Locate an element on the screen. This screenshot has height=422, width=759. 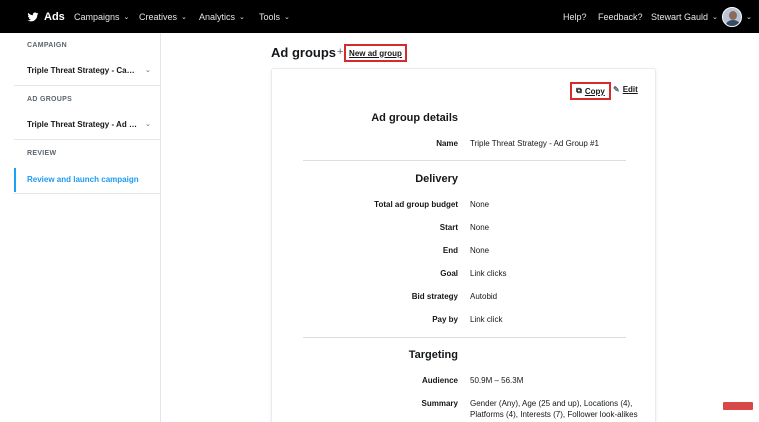
nav-analytics: Analytics ⌄ is located at coordinates (222, 16).